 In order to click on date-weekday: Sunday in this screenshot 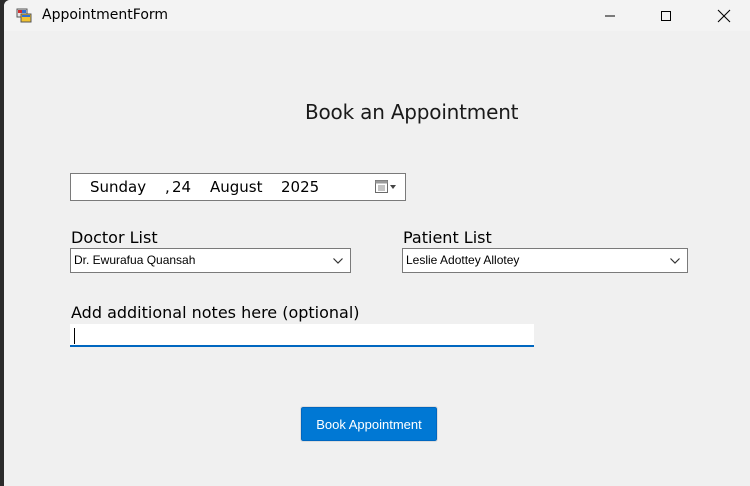, I will do `click(118, 187)`.